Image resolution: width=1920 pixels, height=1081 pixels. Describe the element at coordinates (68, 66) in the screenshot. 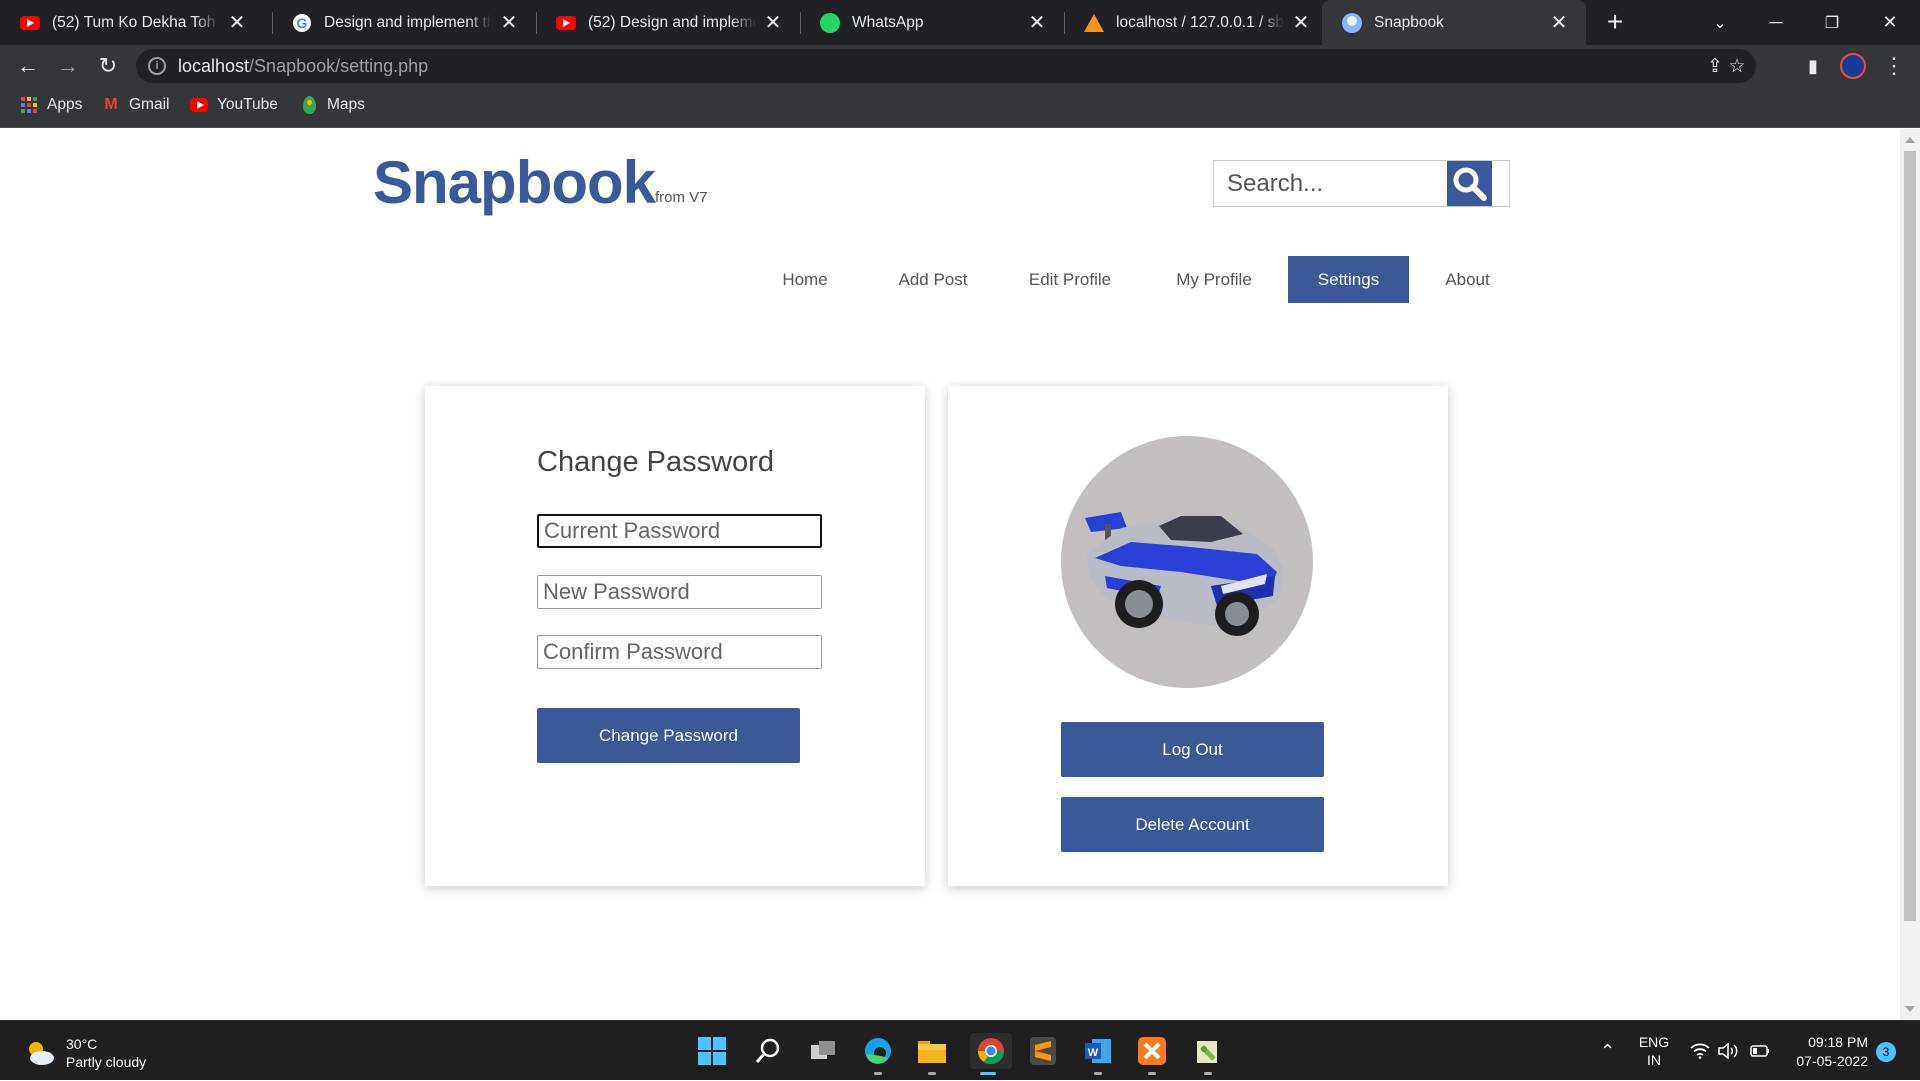

I see `forward-icon: →` at that location.